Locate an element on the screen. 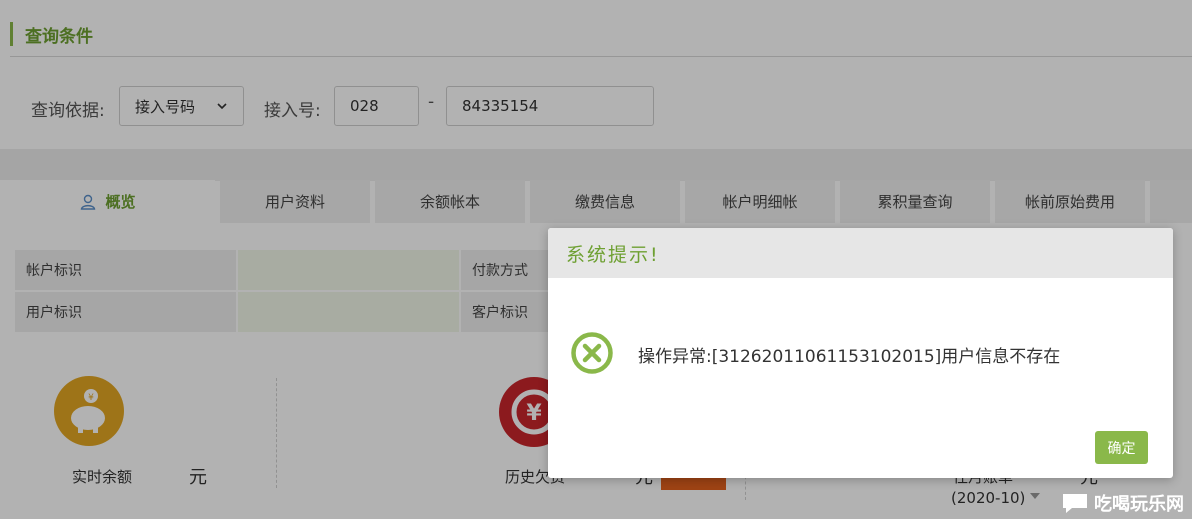 This screenshot has height=519, width=1192. chat-bubble-icon is located at coordinates (1075, 503).